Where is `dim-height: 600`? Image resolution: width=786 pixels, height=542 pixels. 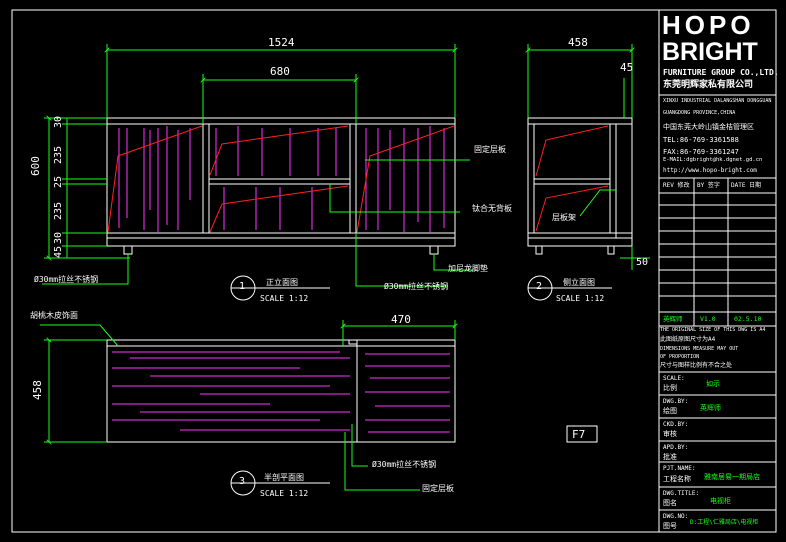
dim-height: 600 is located at coordinates (35, 166).